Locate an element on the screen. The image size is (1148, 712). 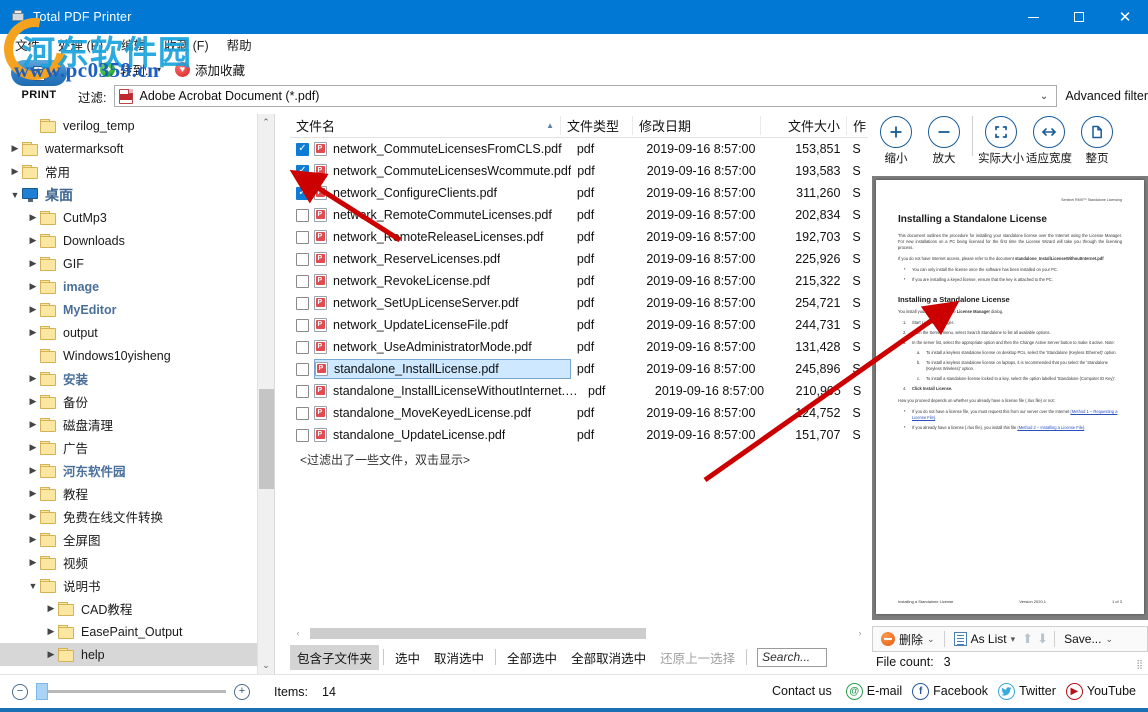
file-list-hscrollbar: ‹ › is located at coordinates (579, 633).